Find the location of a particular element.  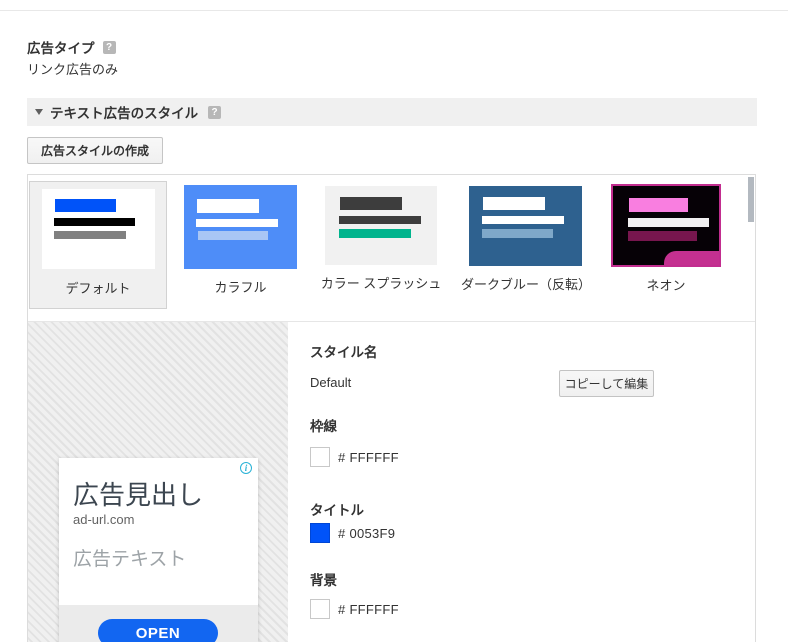

preview-cta-button: OPEN is located at coordinates (158, 630).